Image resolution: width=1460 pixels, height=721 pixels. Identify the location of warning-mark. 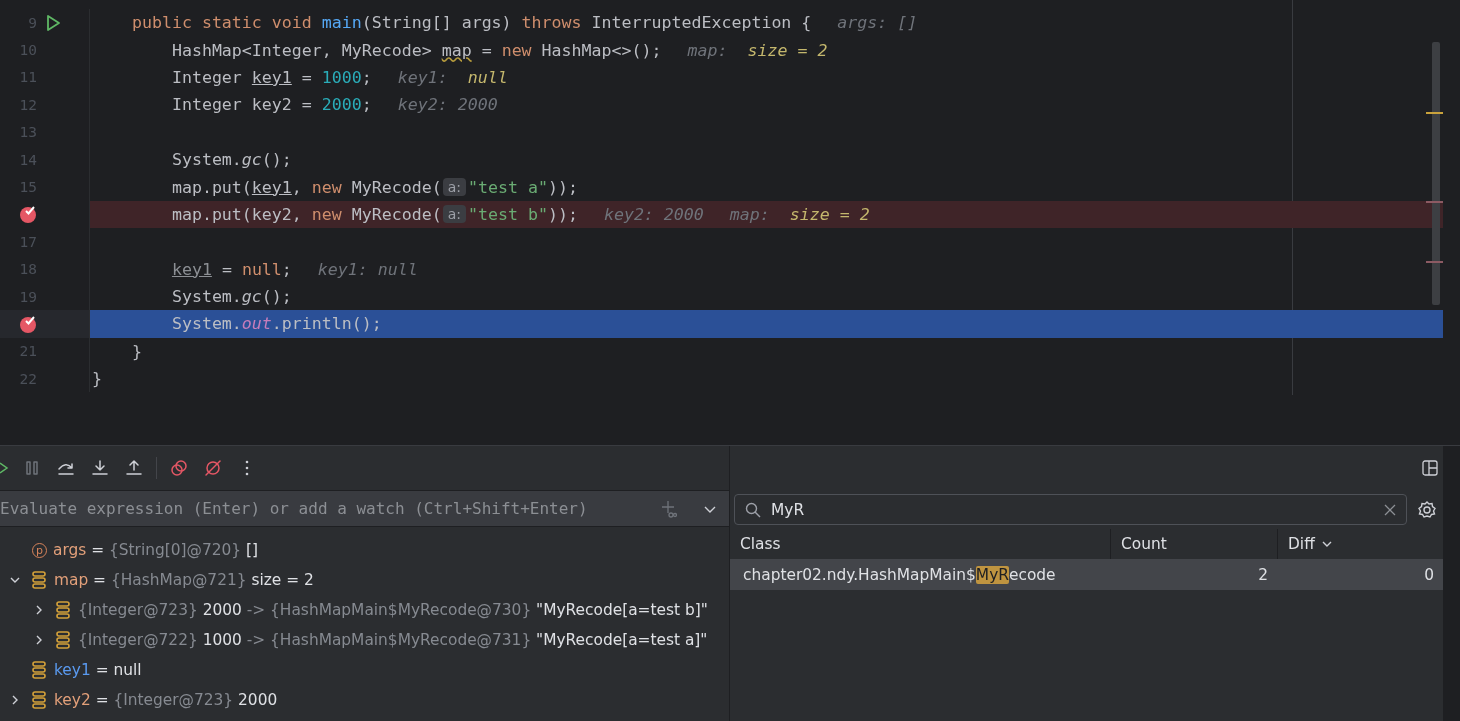
(1434, 113).